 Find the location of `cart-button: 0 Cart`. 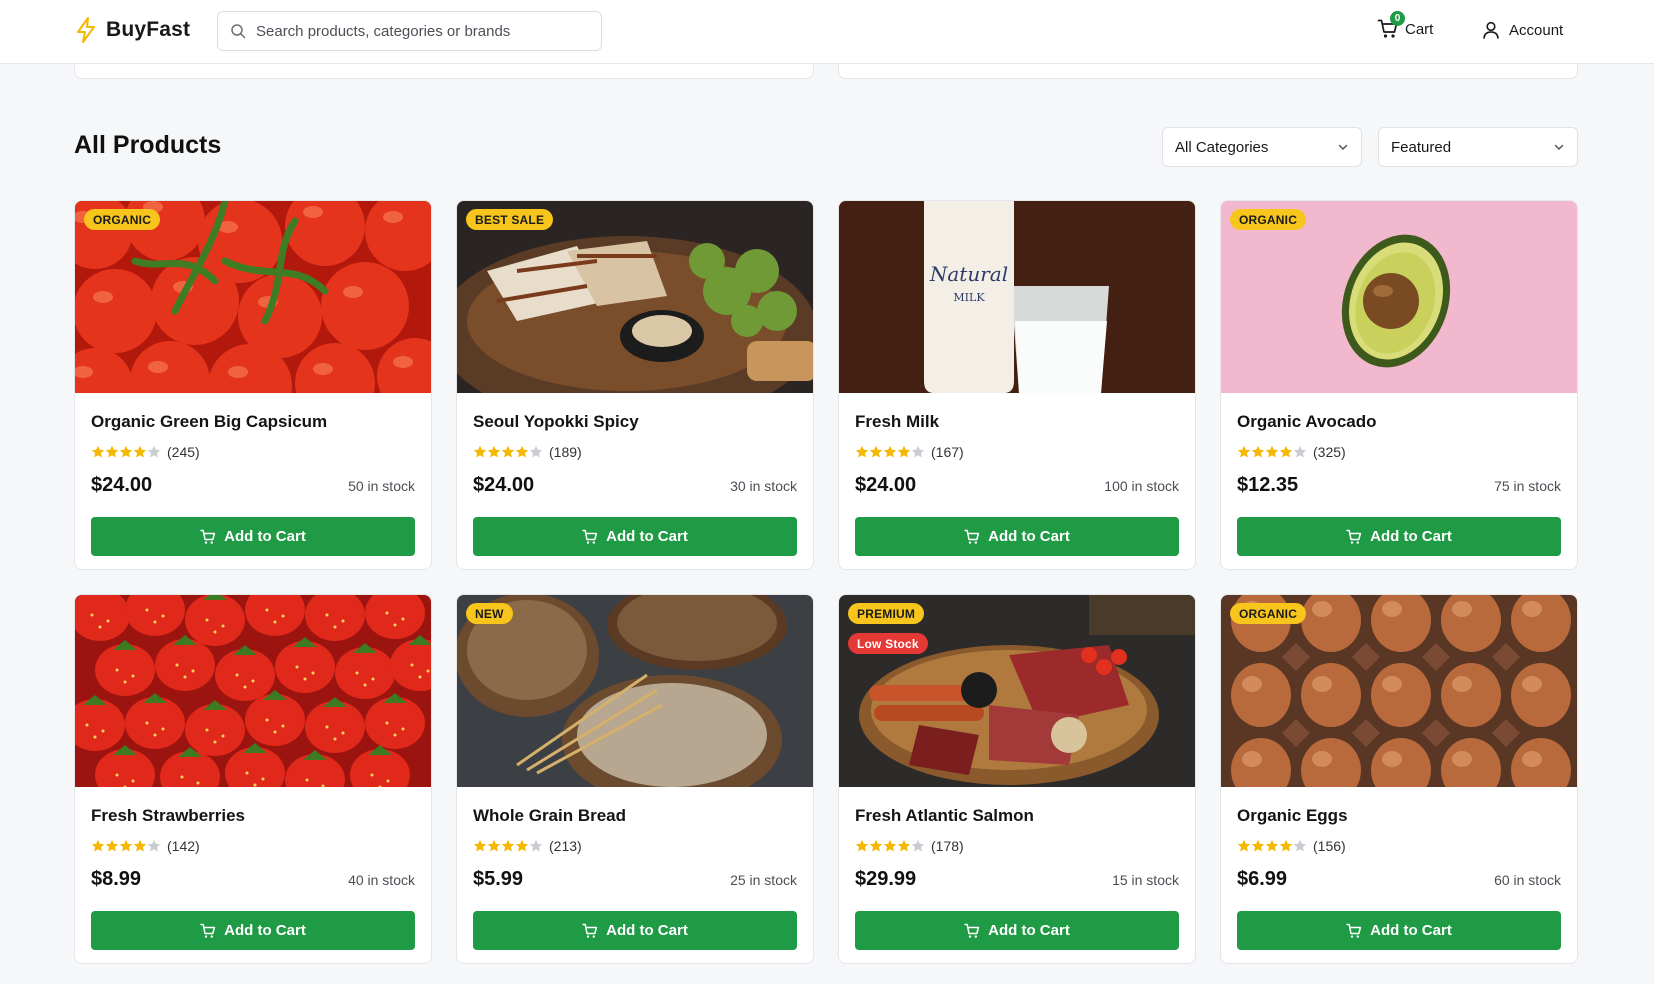

cart-button: 0 Cart is located at coordinates (1405, 25).